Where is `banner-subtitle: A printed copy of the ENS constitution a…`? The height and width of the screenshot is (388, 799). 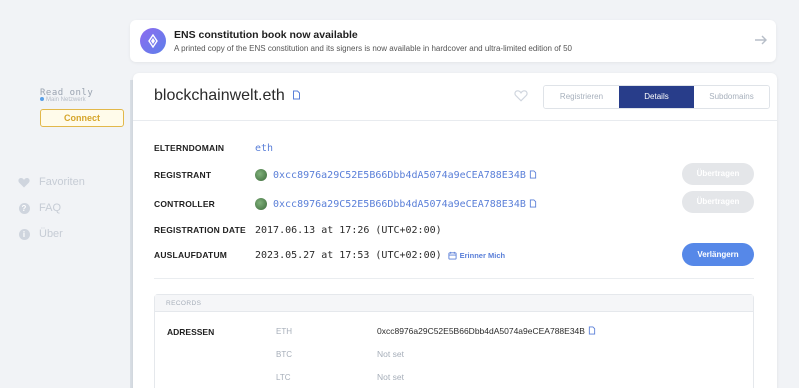
banner-subtitle: A printed copy of the ENS constitution a… is located at coordinates (373, 48).